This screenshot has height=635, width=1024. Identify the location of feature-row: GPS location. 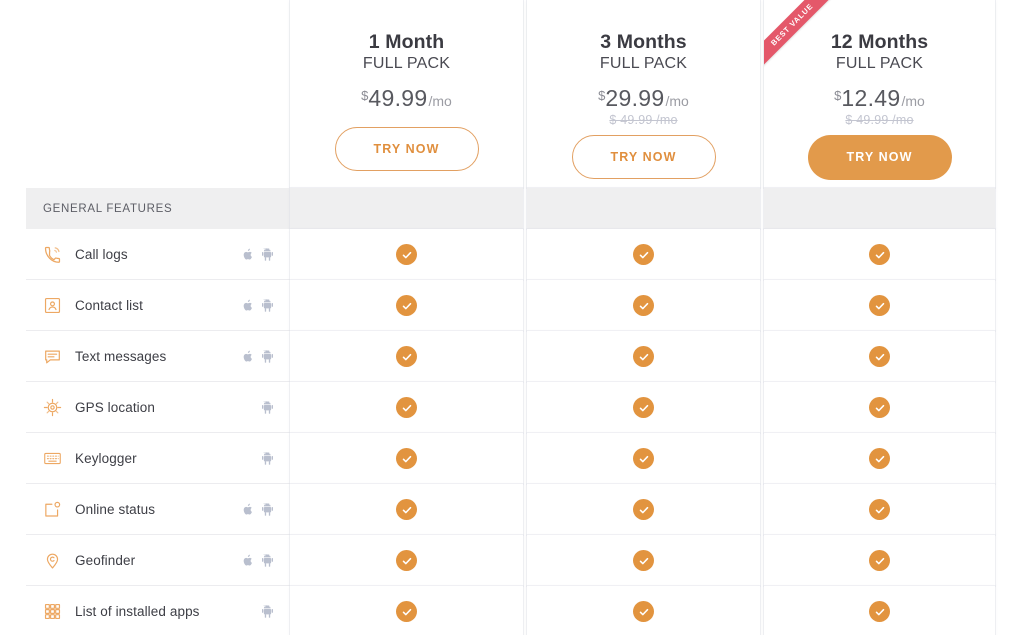
(512, 407).